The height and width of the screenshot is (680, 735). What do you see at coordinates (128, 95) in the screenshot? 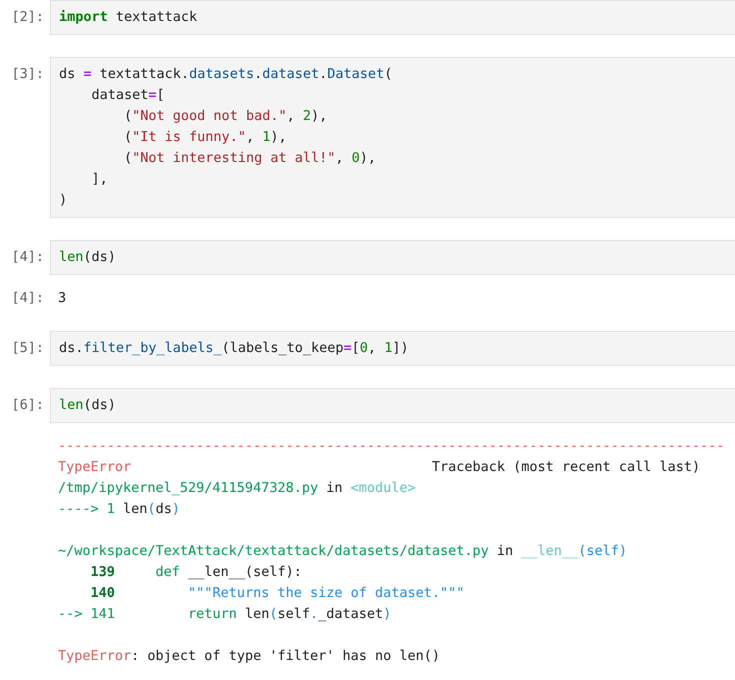
I see `code-line: dataset=[` at bounding box center [128, 95].